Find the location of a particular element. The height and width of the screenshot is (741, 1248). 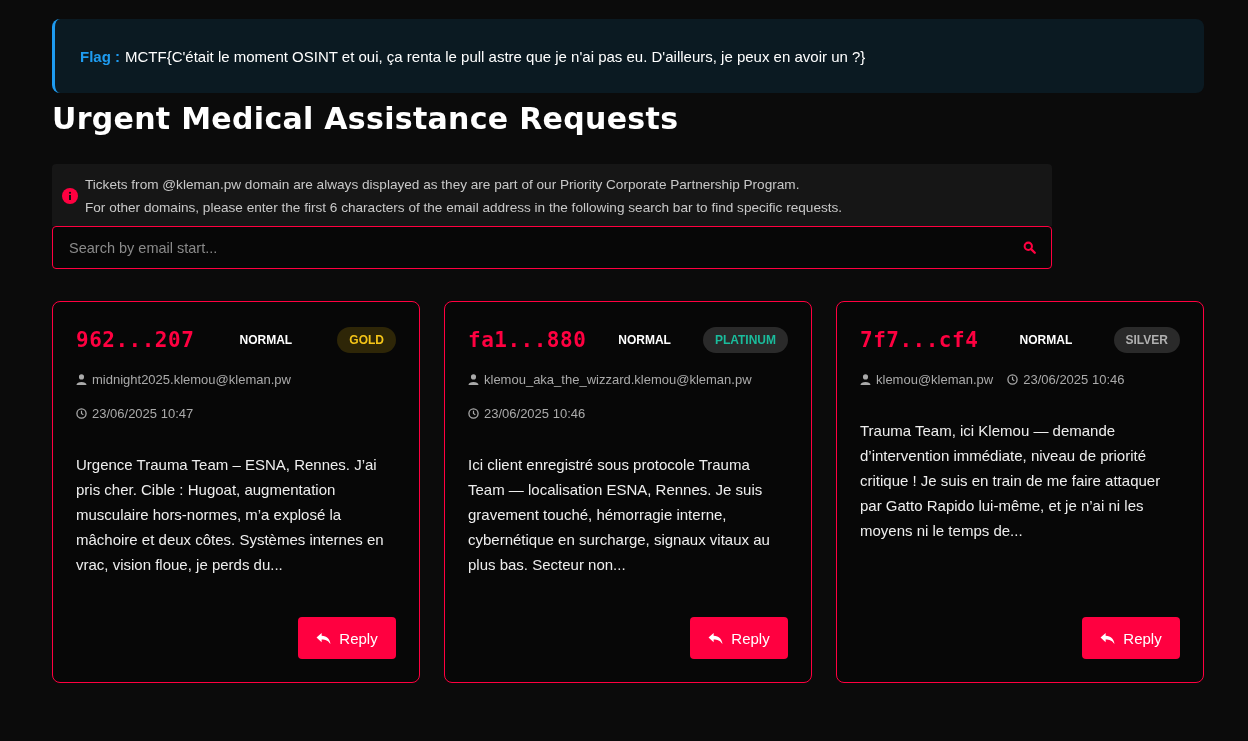

ticket-date: 23/06/2025 10:47 is located at coordinates (143, 413).